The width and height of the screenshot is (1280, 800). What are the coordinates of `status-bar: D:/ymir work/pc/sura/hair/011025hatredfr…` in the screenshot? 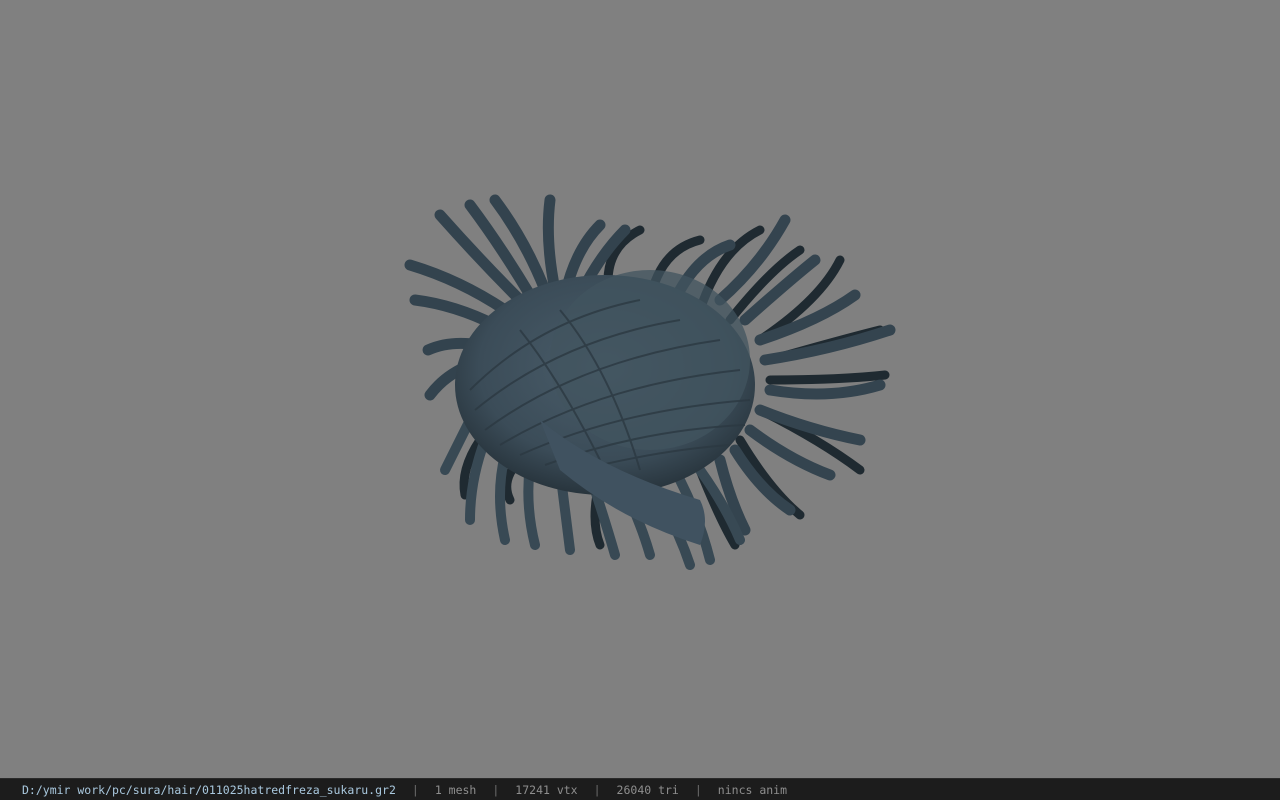 It's located at (640, 789).